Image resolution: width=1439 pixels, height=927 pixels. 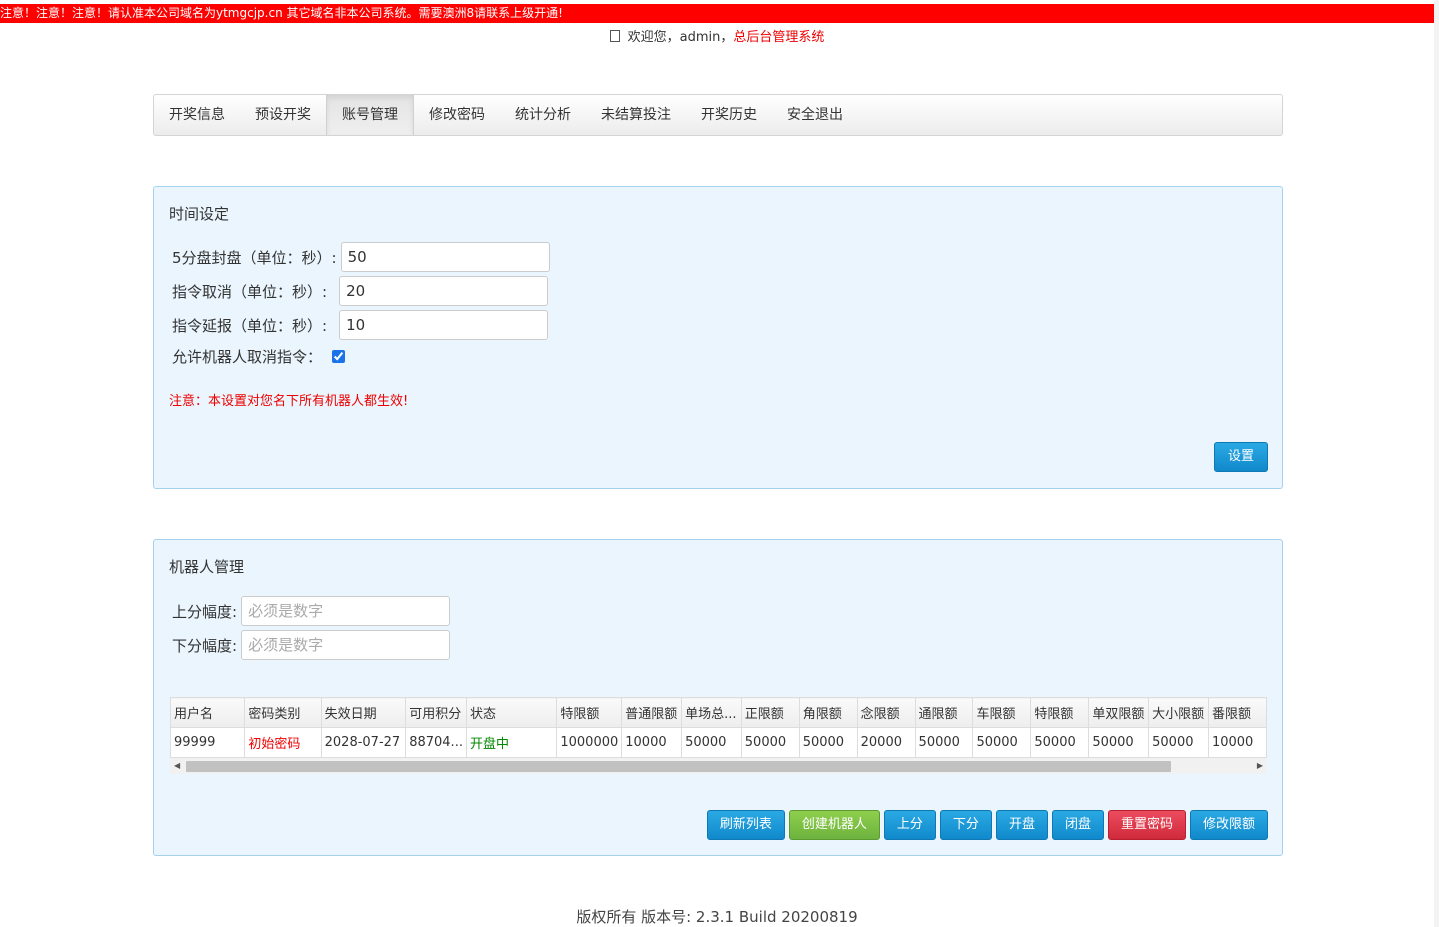 What do you see at coordinates (729, 115) in the screenshot?
I see `tab-draw-history: 开奖历史` at bounding box center [729, 115].